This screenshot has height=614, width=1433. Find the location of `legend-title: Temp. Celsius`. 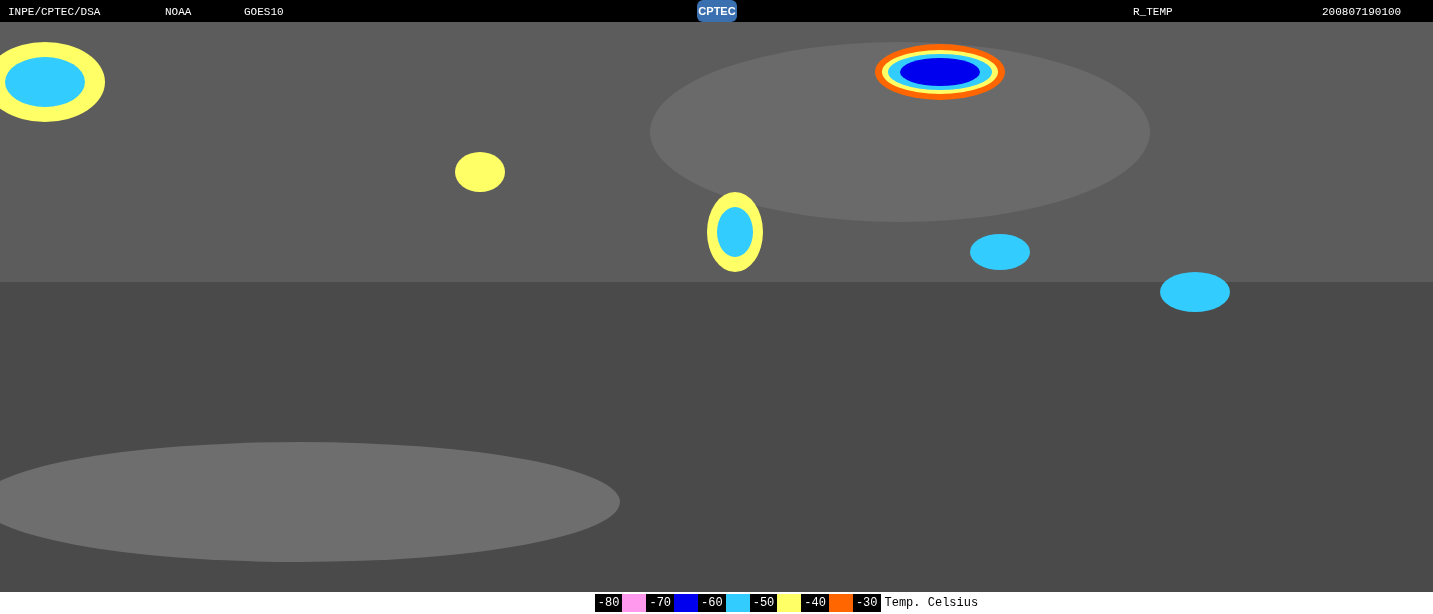

legend-title: Temp. Celsius is located at coordinates (931, 603).